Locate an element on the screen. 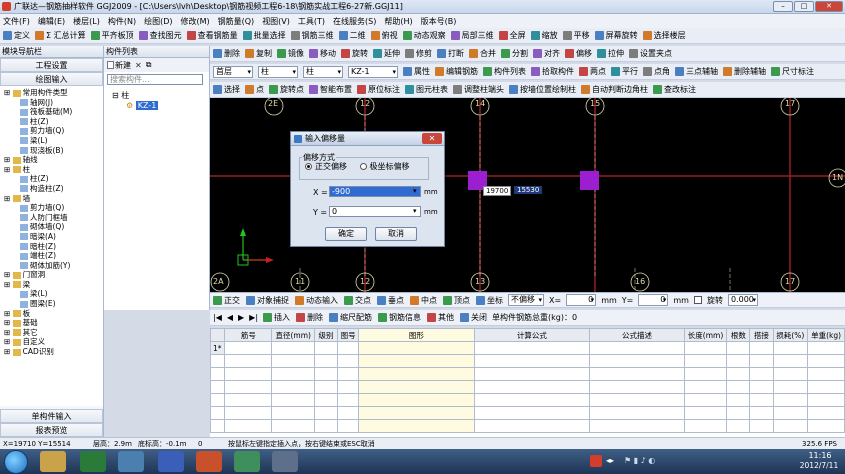  main-toolbar-button-12: 缩放 is located at coordinates (544, 35).